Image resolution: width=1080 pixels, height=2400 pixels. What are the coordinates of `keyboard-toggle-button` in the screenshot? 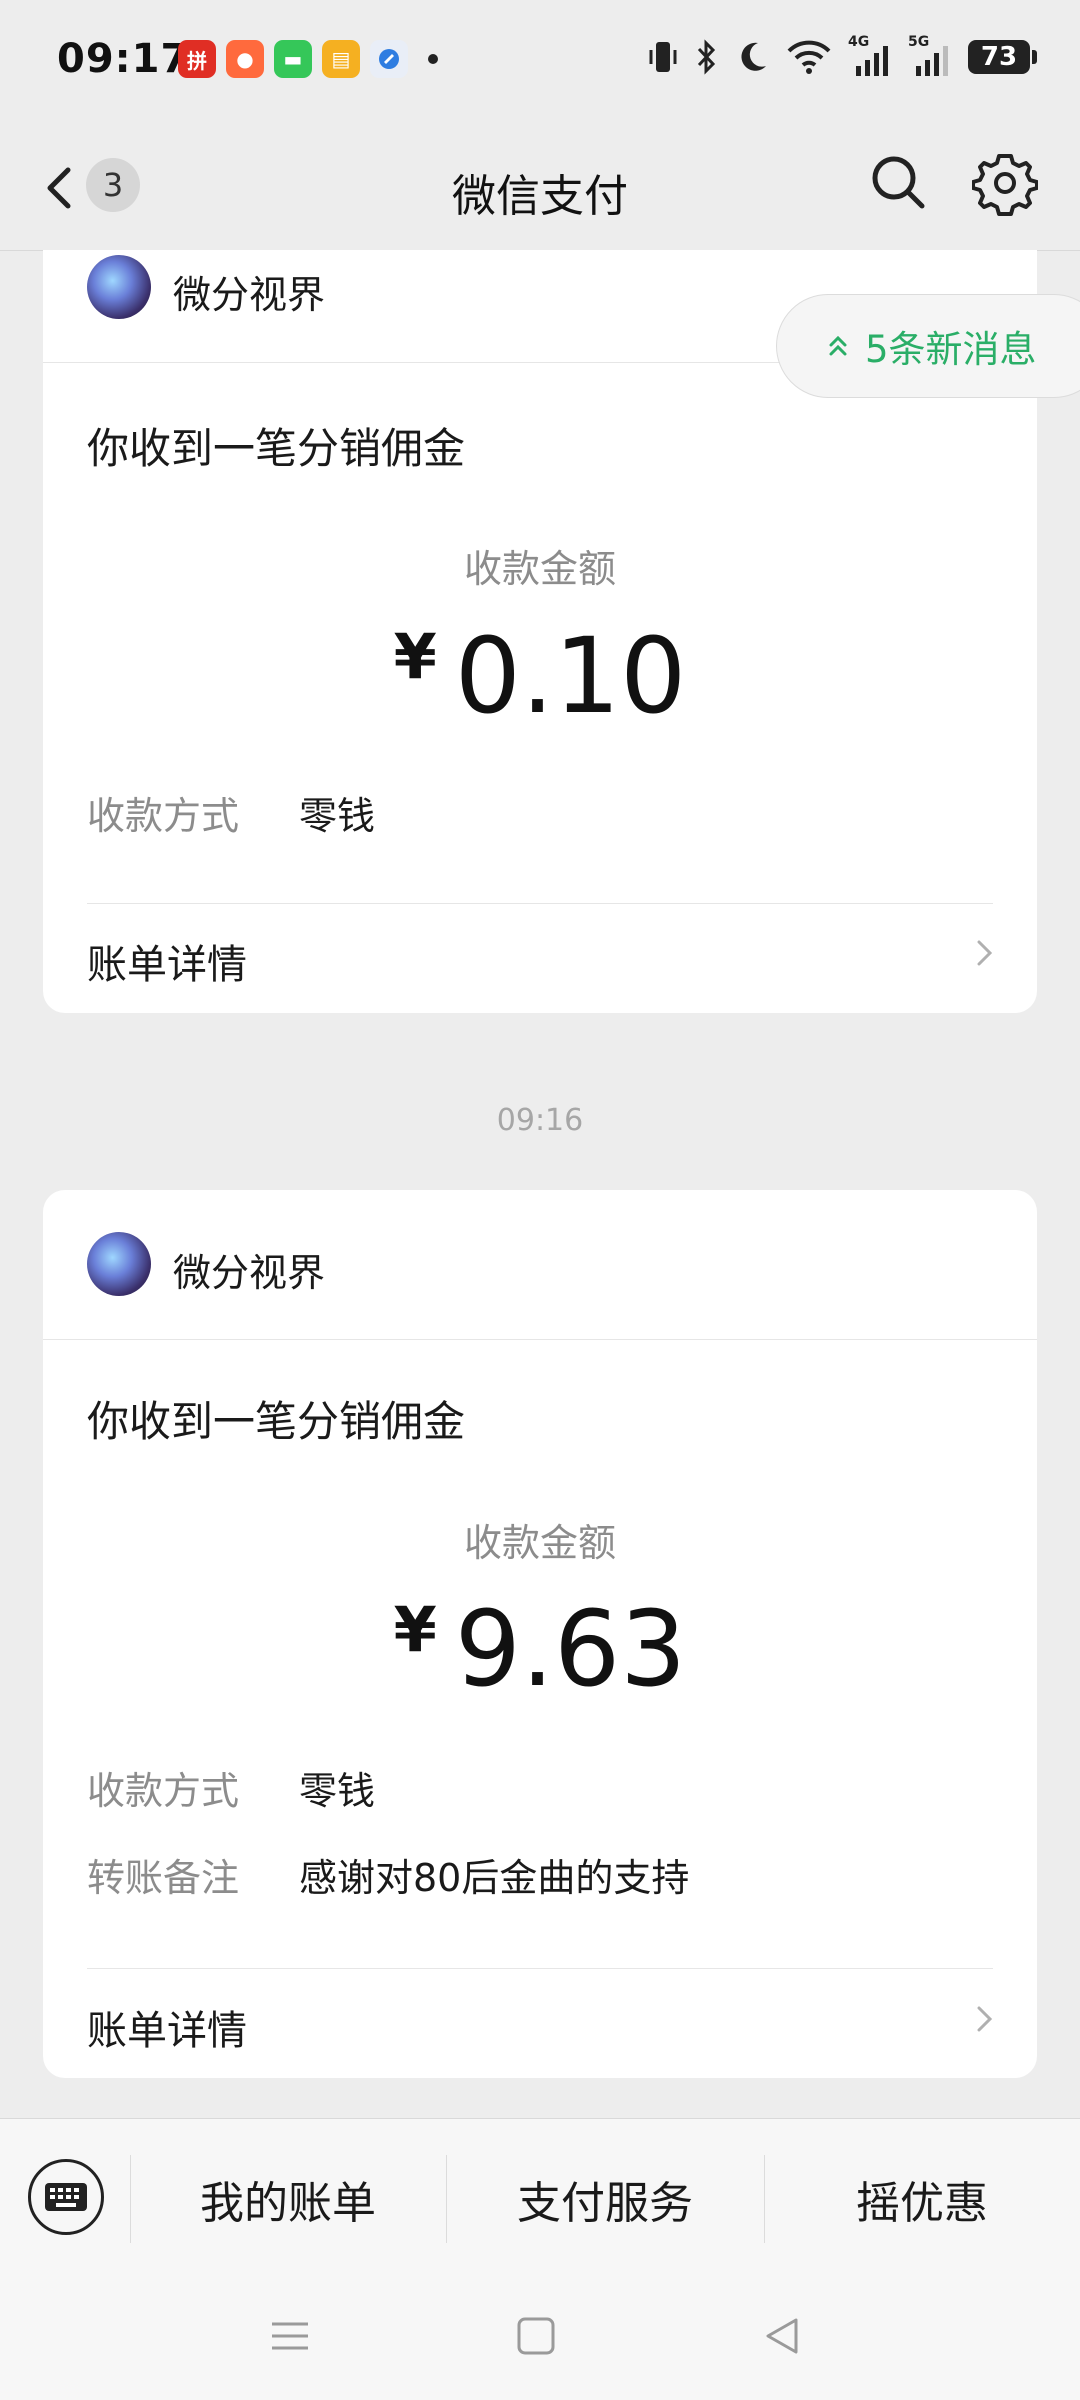 It's located at (66, 2197).